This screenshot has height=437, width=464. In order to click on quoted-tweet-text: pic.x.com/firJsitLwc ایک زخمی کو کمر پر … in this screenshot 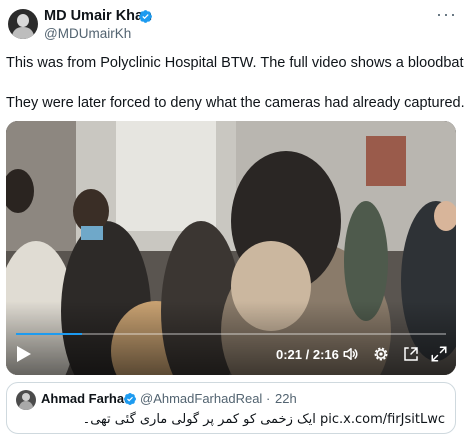, I will do `click(263, 419)`.